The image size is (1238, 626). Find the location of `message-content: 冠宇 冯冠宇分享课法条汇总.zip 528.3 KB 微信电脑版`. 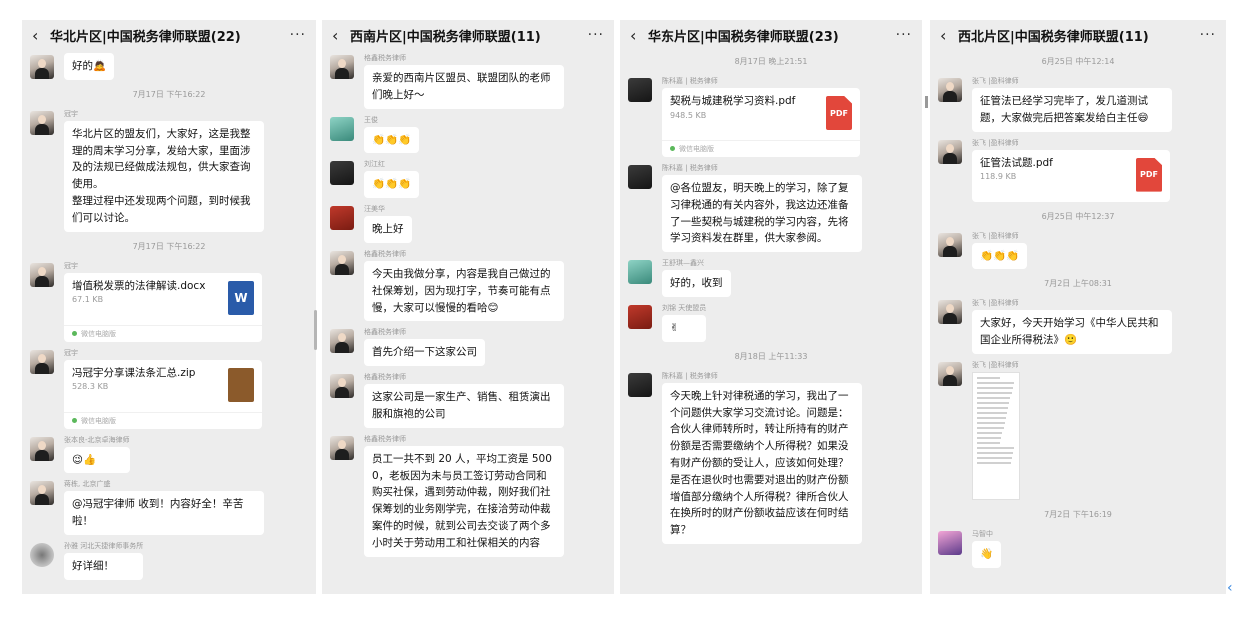

message-content: 冠宇 冯冠宇分享课法条汇总.zip 528.3 KB 微信电脑版 is located at coordinates (163, 388).